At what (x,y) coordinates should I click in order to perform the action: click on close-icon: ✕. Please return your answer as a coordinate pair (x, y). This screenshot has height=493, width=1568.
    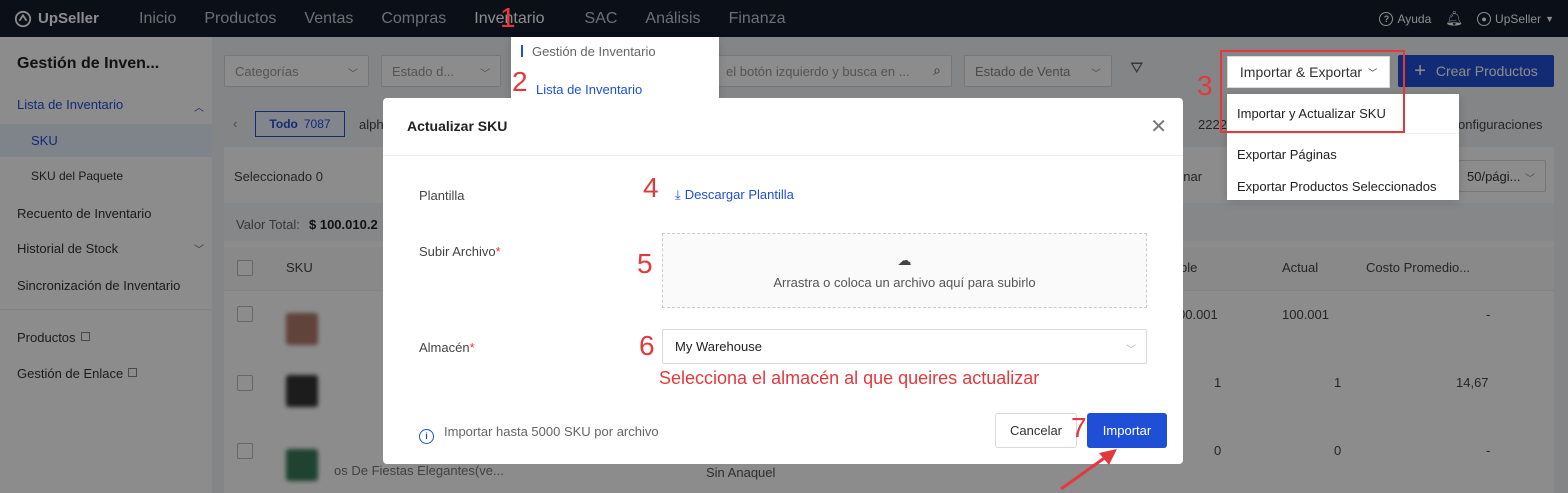
    Looking at the image, I should click on (1158, 126).